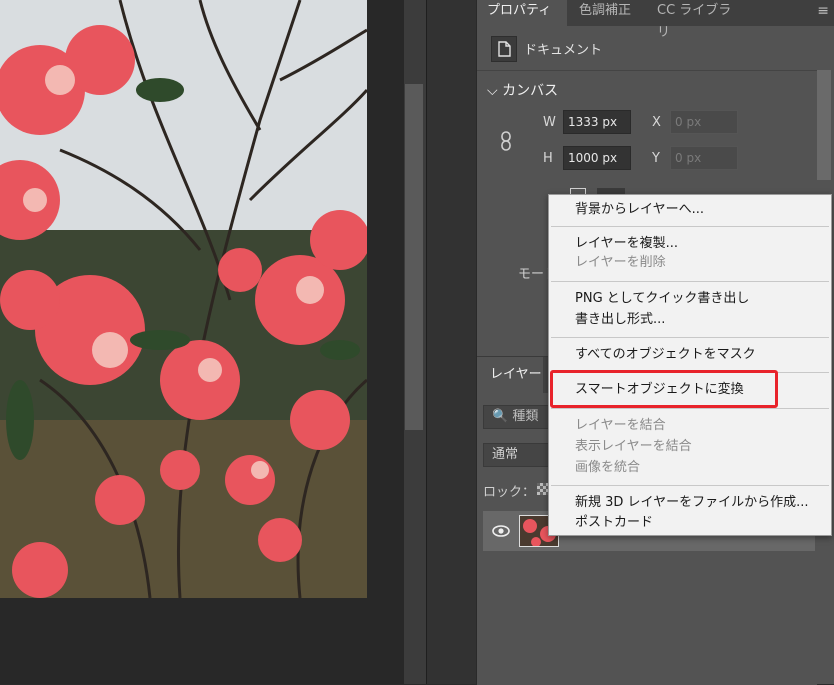  What do you see at coordinates (647, 70) in the screenshot?
I see `divider` at bounding box center [647, 70].